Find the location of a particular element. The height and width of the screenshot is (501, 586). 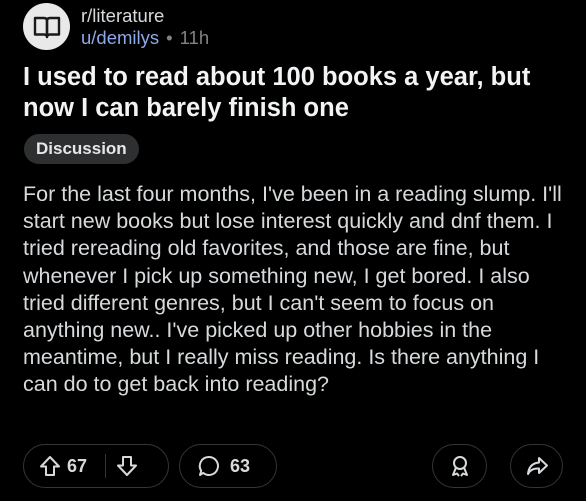

arrow-up-icon is located at coordinates (50, 466).